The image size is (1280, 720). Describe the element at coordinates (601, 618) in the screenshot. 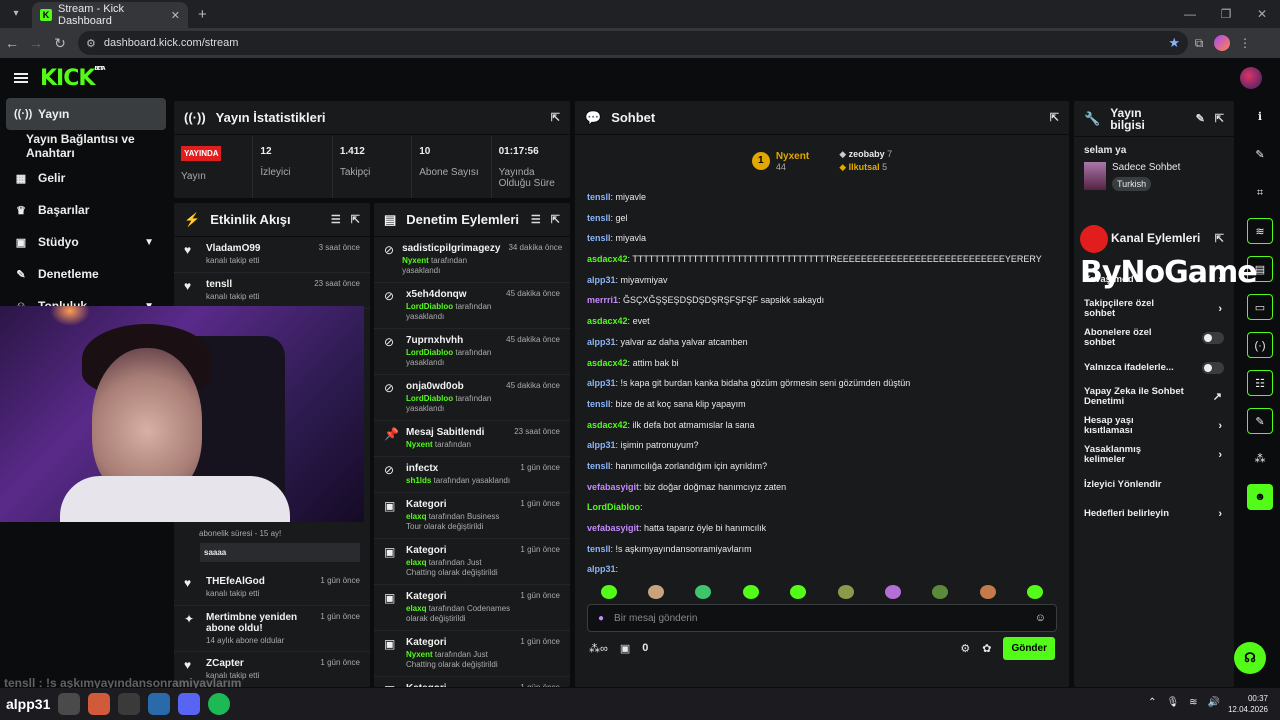

I see `mic-icon: ●` at that location.